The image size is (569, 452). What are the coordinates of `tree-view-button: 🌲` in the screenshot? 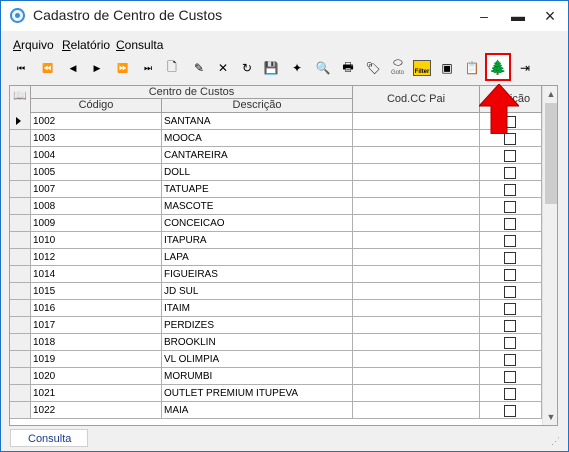 It's located at (498, 67).